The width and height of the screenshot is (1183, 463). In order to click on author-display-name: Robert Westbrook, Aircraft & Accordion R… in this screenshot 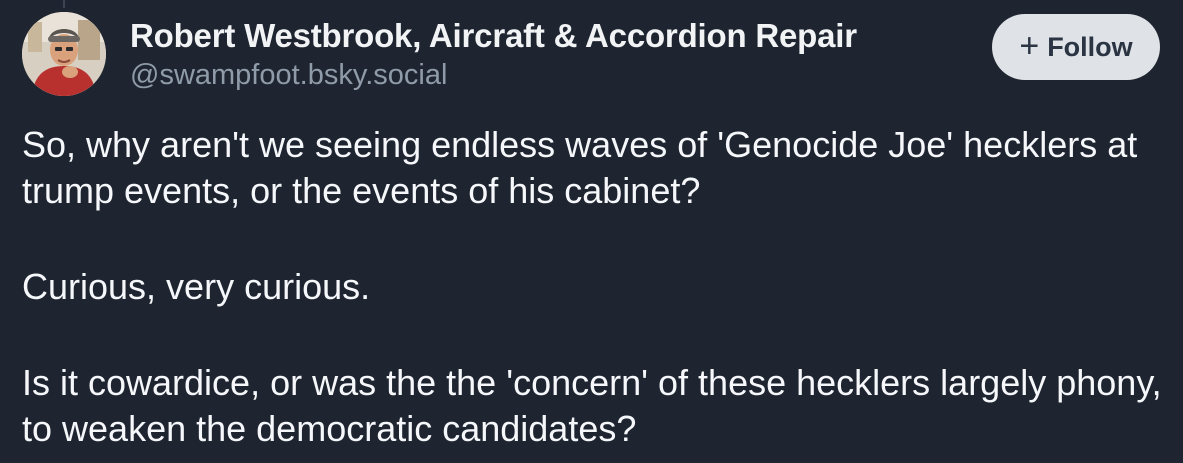, I will do `click(493, 36)`.